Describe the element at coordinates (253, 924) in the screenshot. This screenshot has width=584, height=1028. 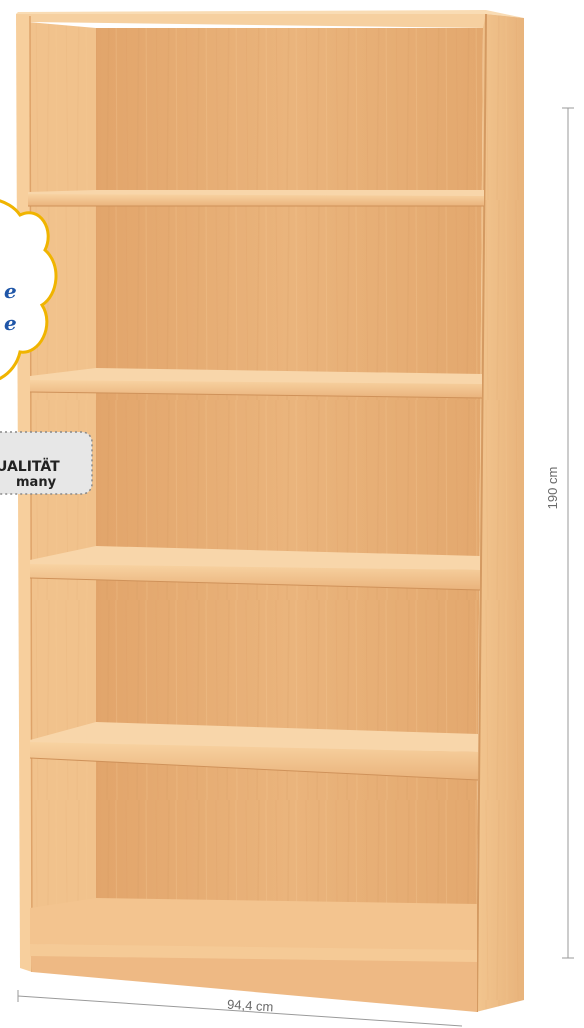
I see `bottom-floor` at that location.